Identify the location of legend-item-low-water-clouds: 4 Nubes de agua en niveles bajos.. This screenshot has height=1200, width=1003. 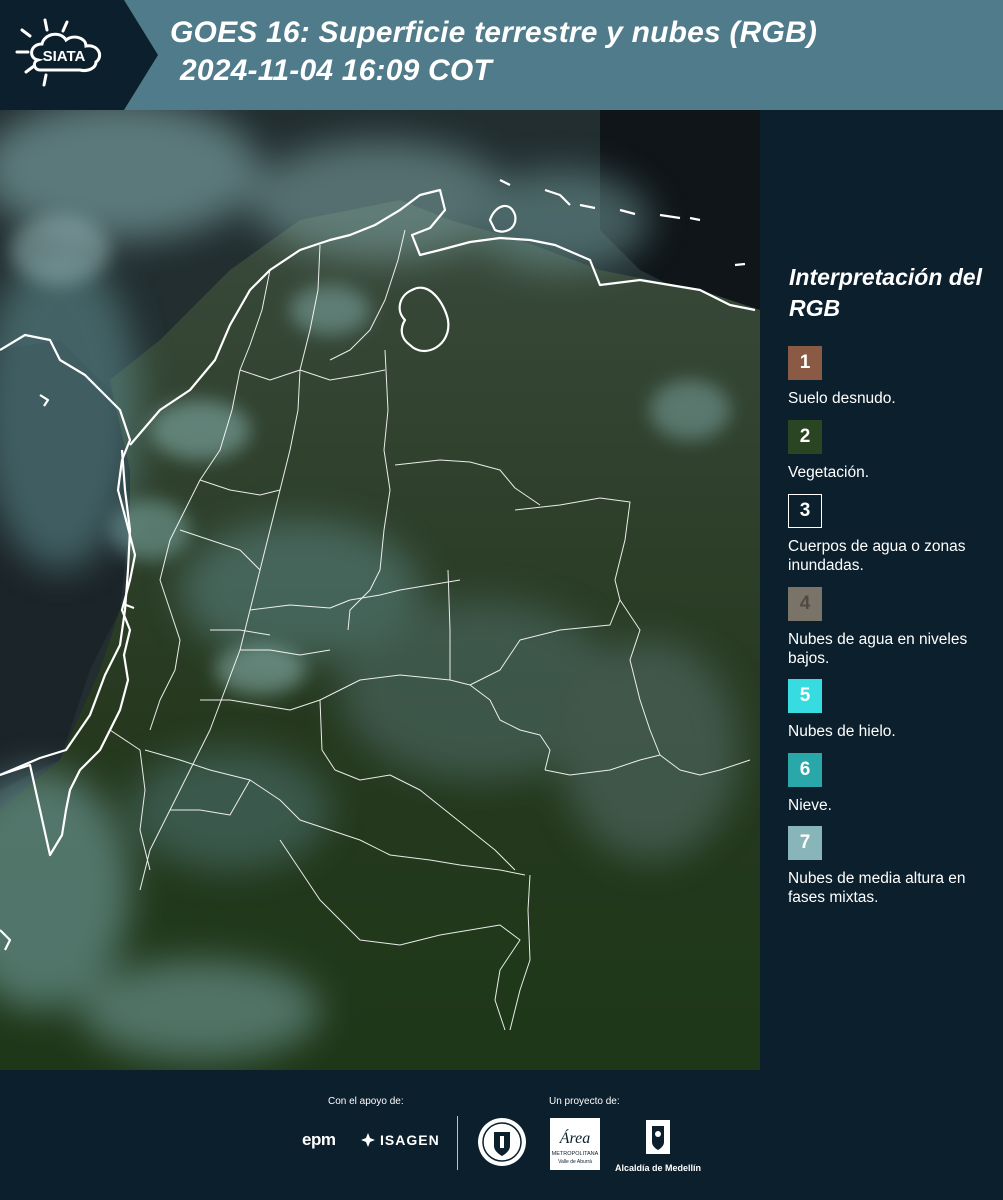
(890, 627).